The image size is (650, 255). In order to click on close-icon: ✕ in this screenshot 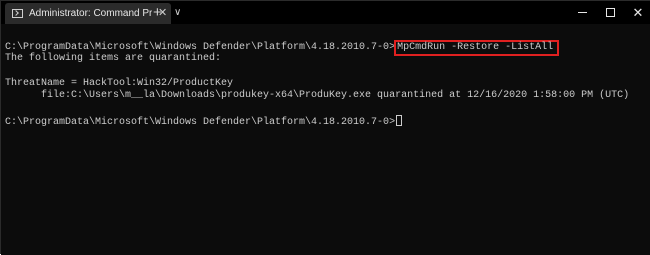, I will do `click(638, 12)`.